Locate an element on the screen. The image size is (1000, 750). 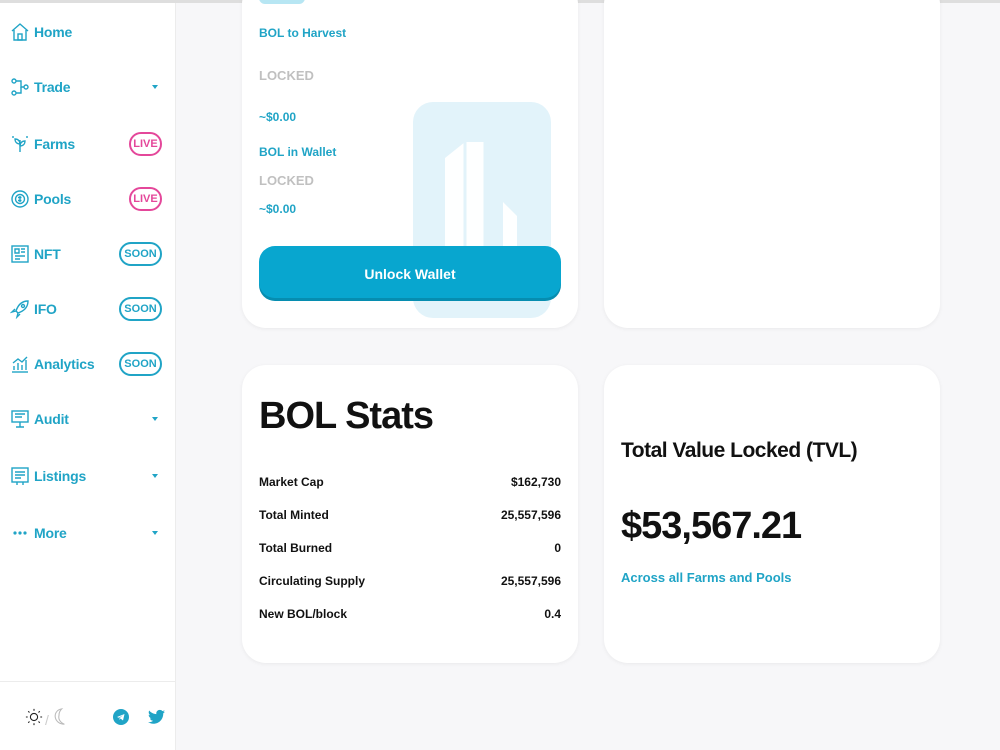
sidebar-item-more: More is located at coordinates (88, 533).